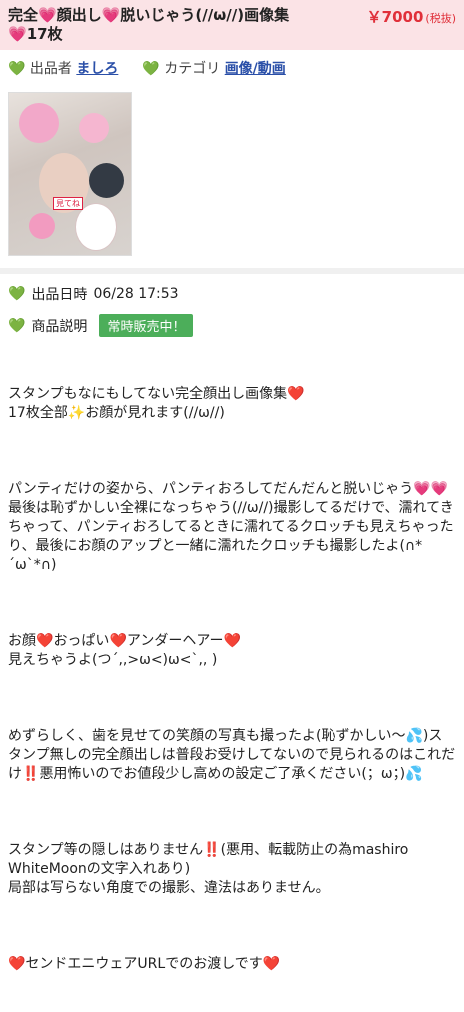 This screenshot has width=464, height=1012. Describe the element at coordinates (431, 489) in the screenshot. I see `pink-heart-icon: 💗💗` at that location.